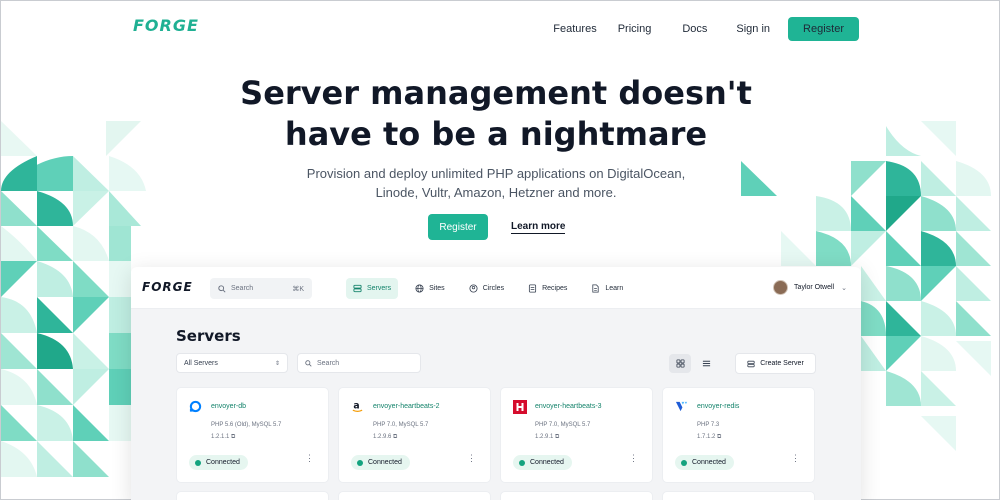 Image resolution: width=1000 pixels, height=500 pixels. I want to click on nav-sign-in-link: Sign in, so click(753, 29).